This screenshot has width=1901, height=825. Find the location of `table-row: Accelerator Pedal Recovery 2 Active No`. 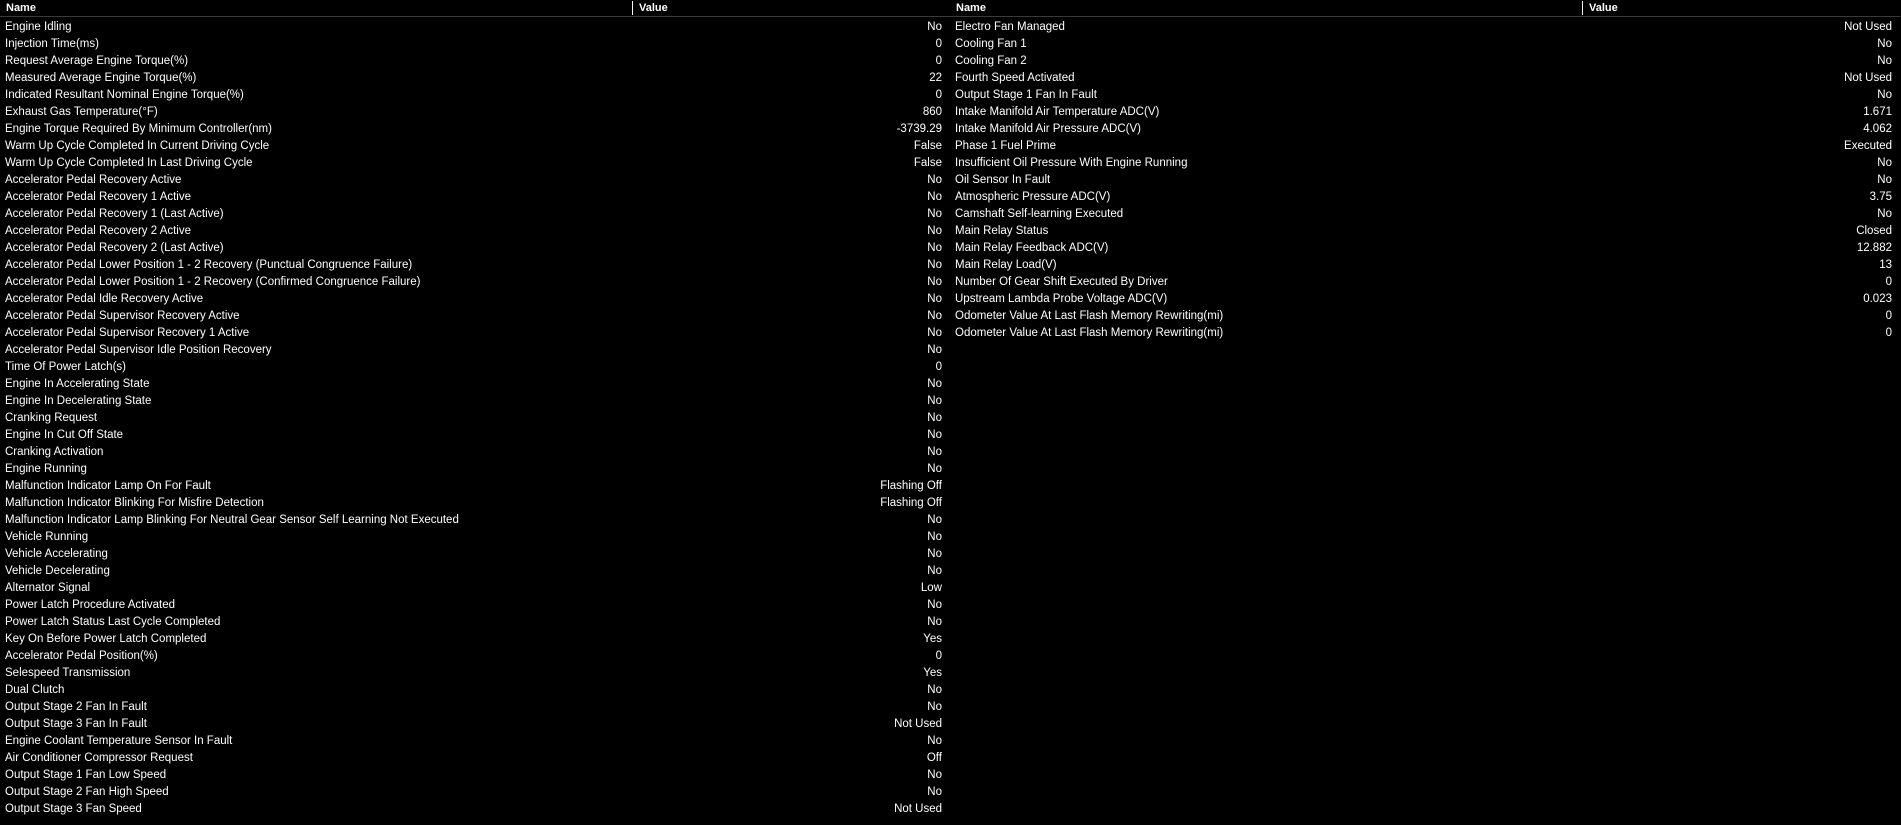

table-row: Accelerator Pedal Recovery 2 Active No is located at coordinates (475, 232).